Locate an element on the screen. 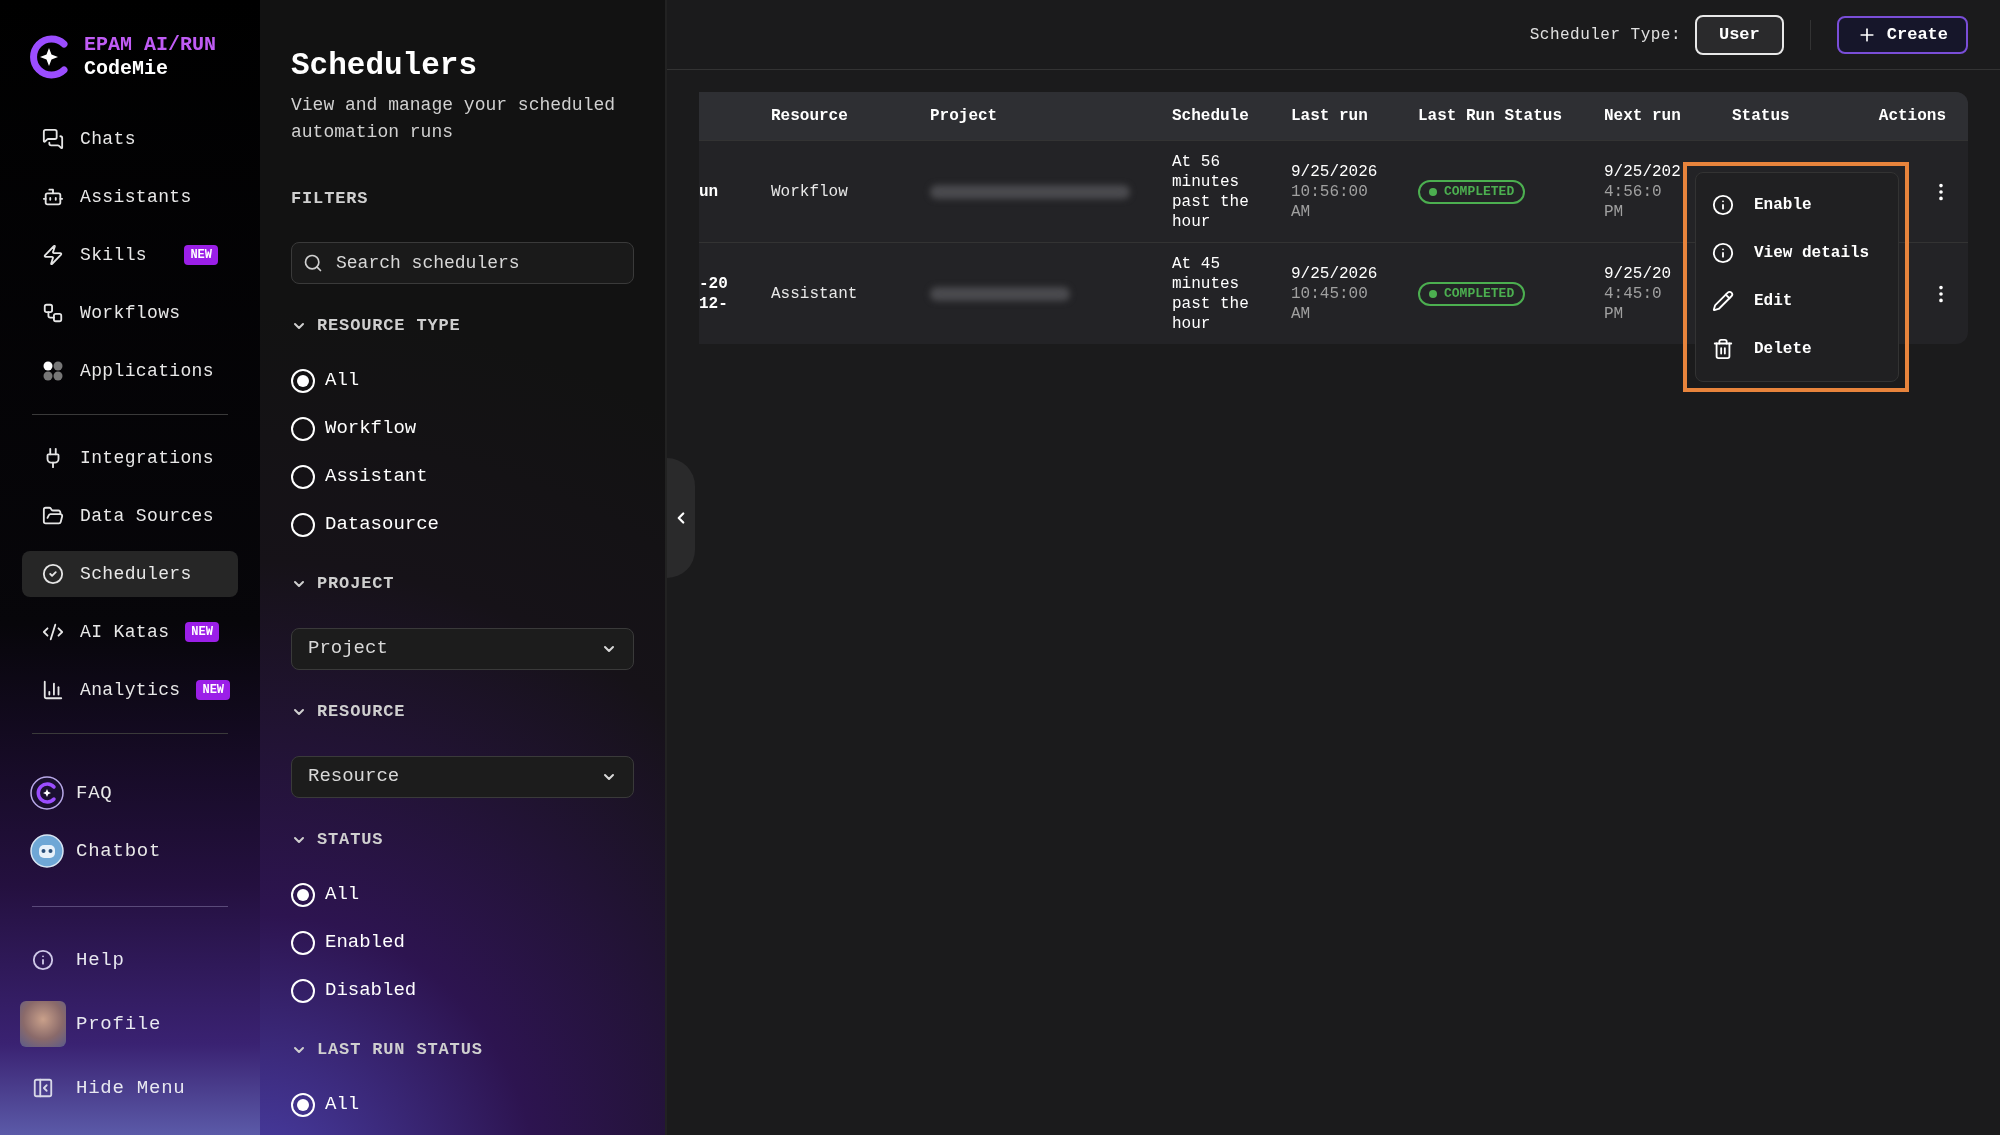  section-toggle: RESOURCE is located at coordinates (462, 711).